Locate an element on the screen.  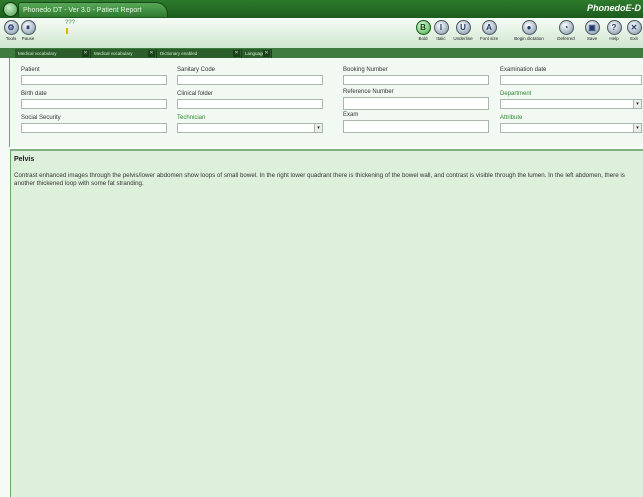
birth-date-label: Birth date is located at coordinates (34, 94).